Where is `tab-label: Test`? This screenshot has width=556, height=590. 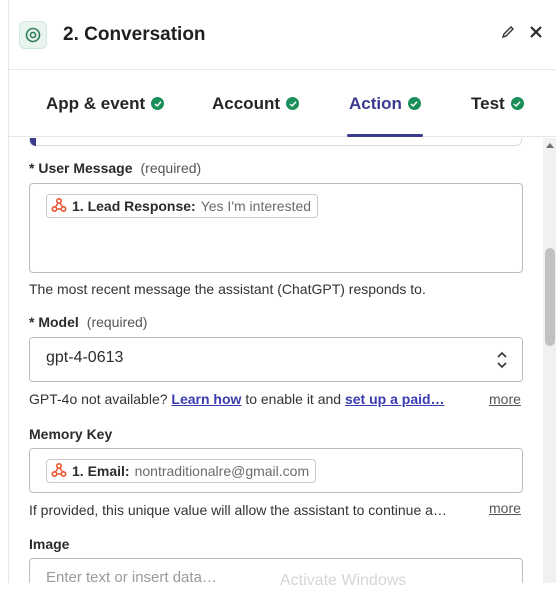 tab-label: Test is located at coordinates (488, 103).